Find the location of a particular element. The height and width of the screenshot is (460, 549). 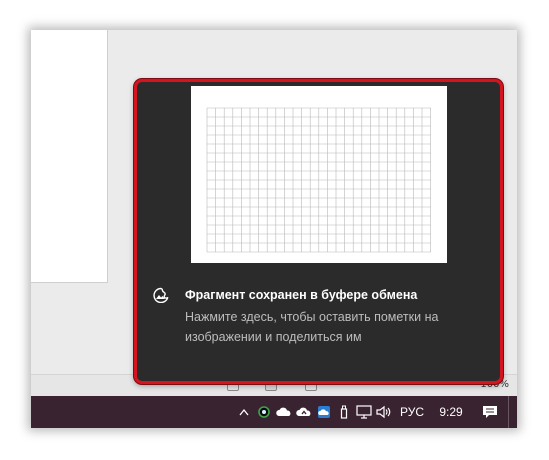

system-tray: РУС 9:29 is located at coordinates (375, 412).